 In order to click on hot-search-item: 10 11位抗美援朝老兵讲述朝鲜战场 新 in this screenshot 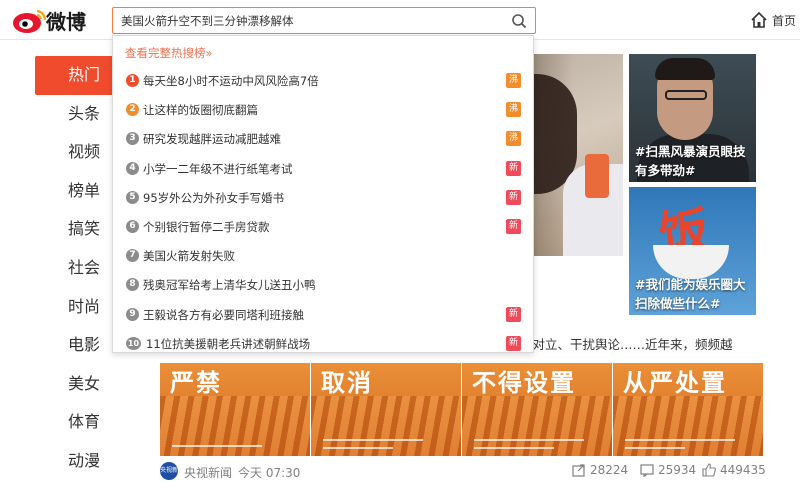, I will do `click(323, 344)`.